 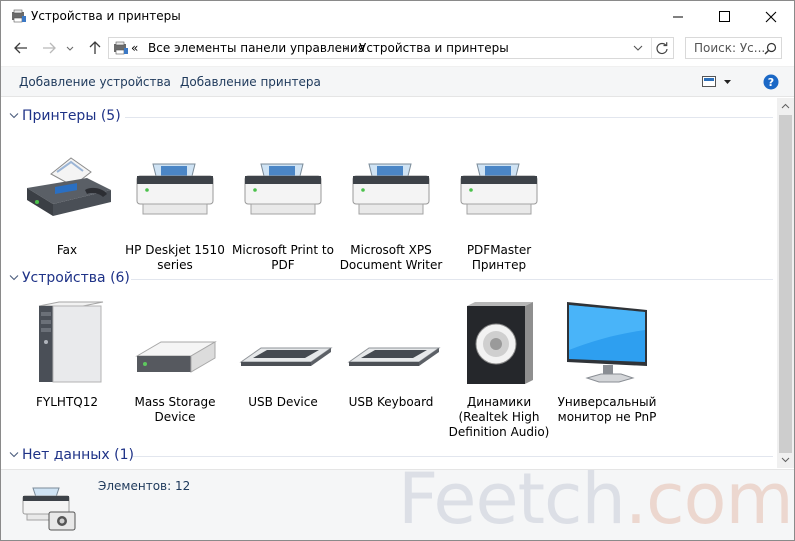 What do you see at coordinates (250, 82) in the screenshot?
I see `add-printer-button: Добавление принтера` at bounding box center [250, 82].